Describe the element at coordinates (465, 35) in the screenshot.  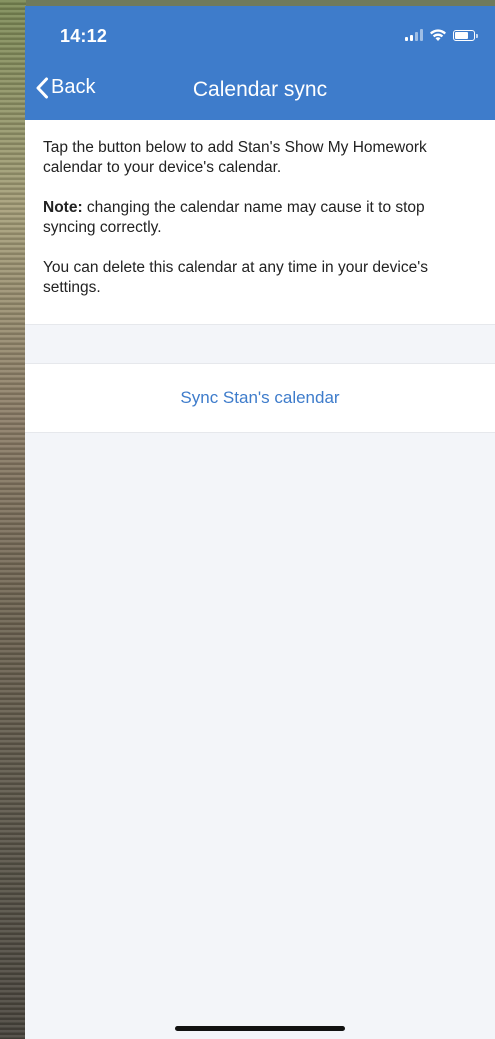
I see `battery-icon` at that location.